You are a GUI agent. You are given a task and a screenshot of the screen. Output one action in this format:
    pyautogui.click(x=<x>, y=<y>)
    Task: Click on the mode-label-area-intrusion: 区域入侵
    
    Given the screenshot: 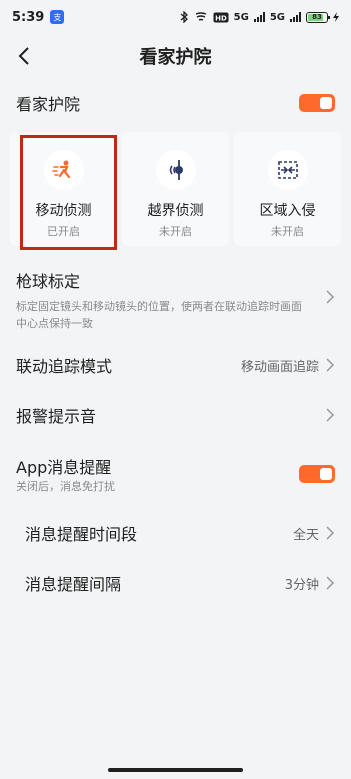 What is the action you would take?
    pyautogui.click(x=287, y=211)
    